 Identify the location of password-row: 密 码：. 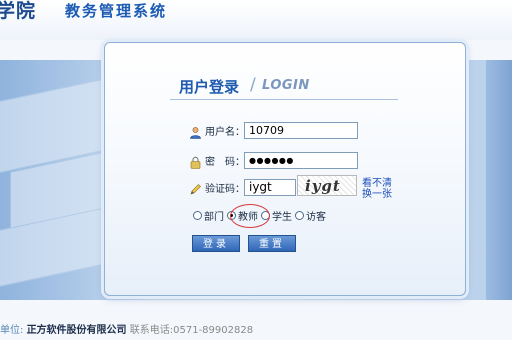
(217, 160).